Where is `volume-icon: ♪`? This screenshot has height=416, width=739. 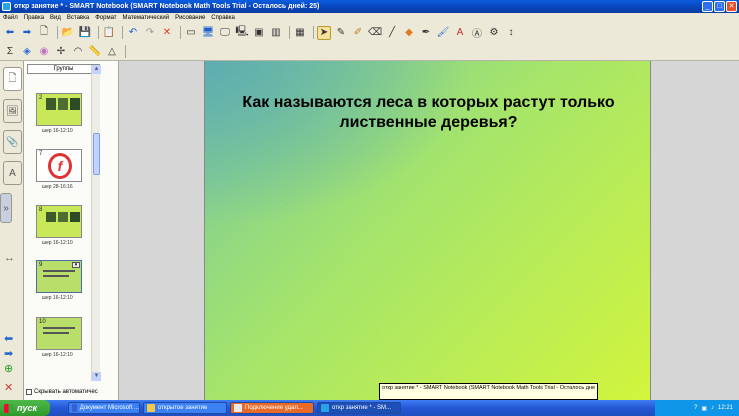 volume-icon: ♪ is located at coordinates (712, 408).